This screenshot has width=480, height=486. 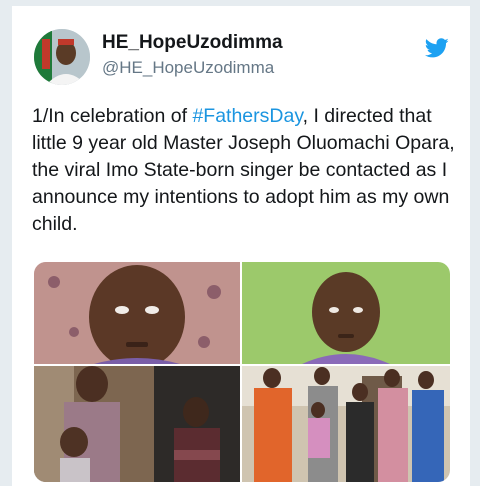 I want to click on tweet-text-start: 1/In celebration of, so click(x=112, y=116).